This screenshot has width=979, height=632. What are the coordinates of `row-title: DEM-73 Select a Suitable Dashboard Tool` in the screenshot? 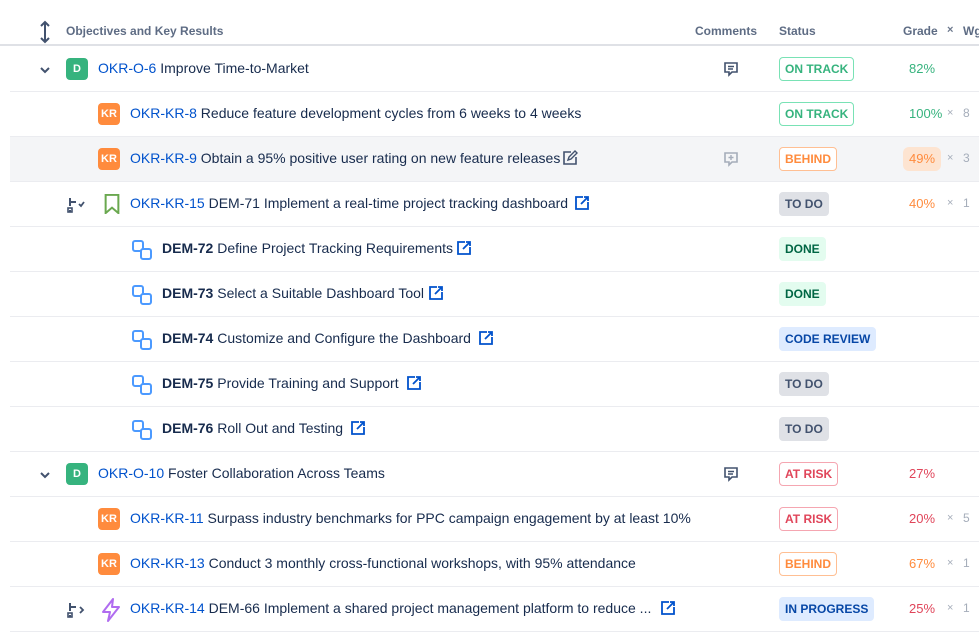 It's located at (293, 293).